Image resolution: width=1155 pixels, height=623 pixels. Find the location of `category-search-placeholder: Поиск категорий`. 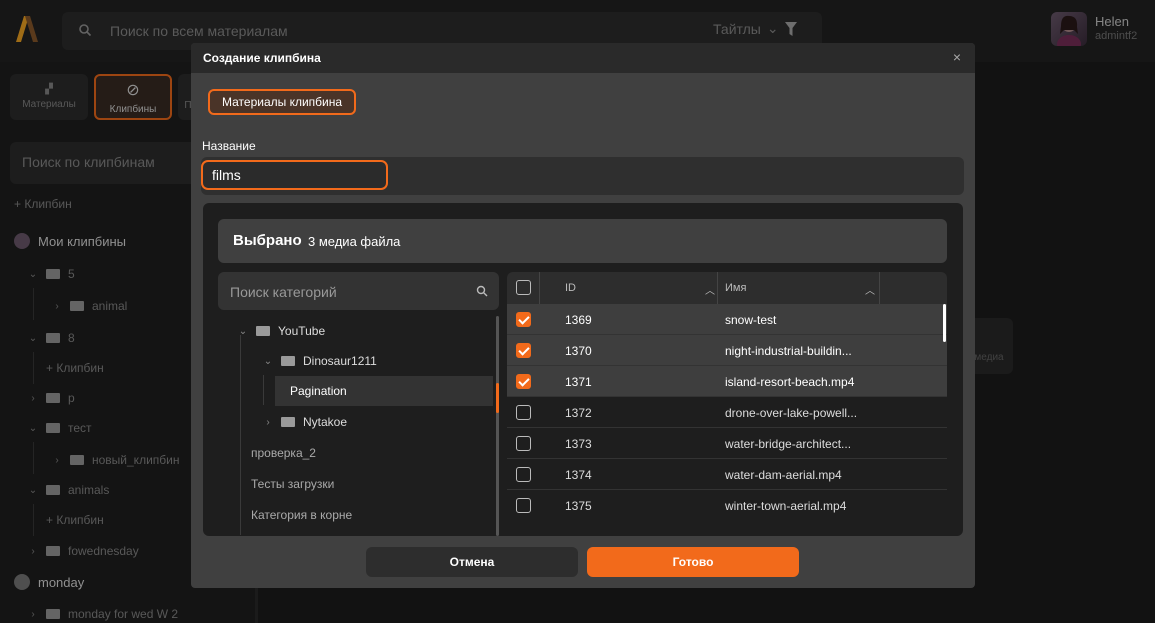

category-search-placeholder: Поиск категорий is located at coordinates (283, 292).